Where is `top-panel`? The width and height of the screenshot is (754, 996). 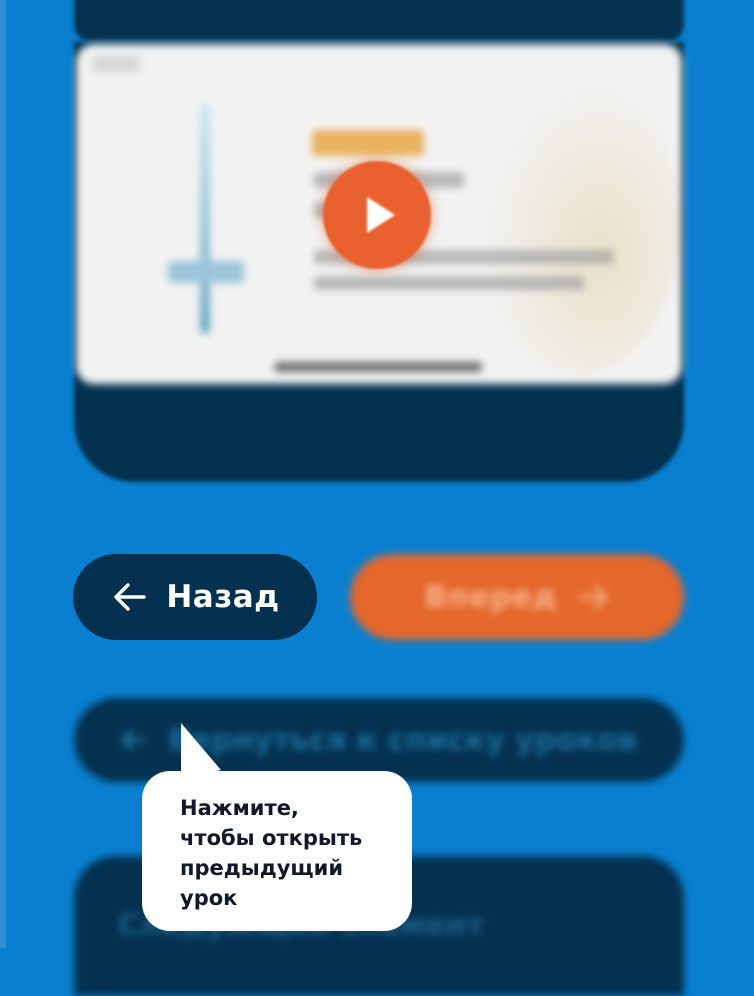 top-panel is located at coordinates (379, 21).